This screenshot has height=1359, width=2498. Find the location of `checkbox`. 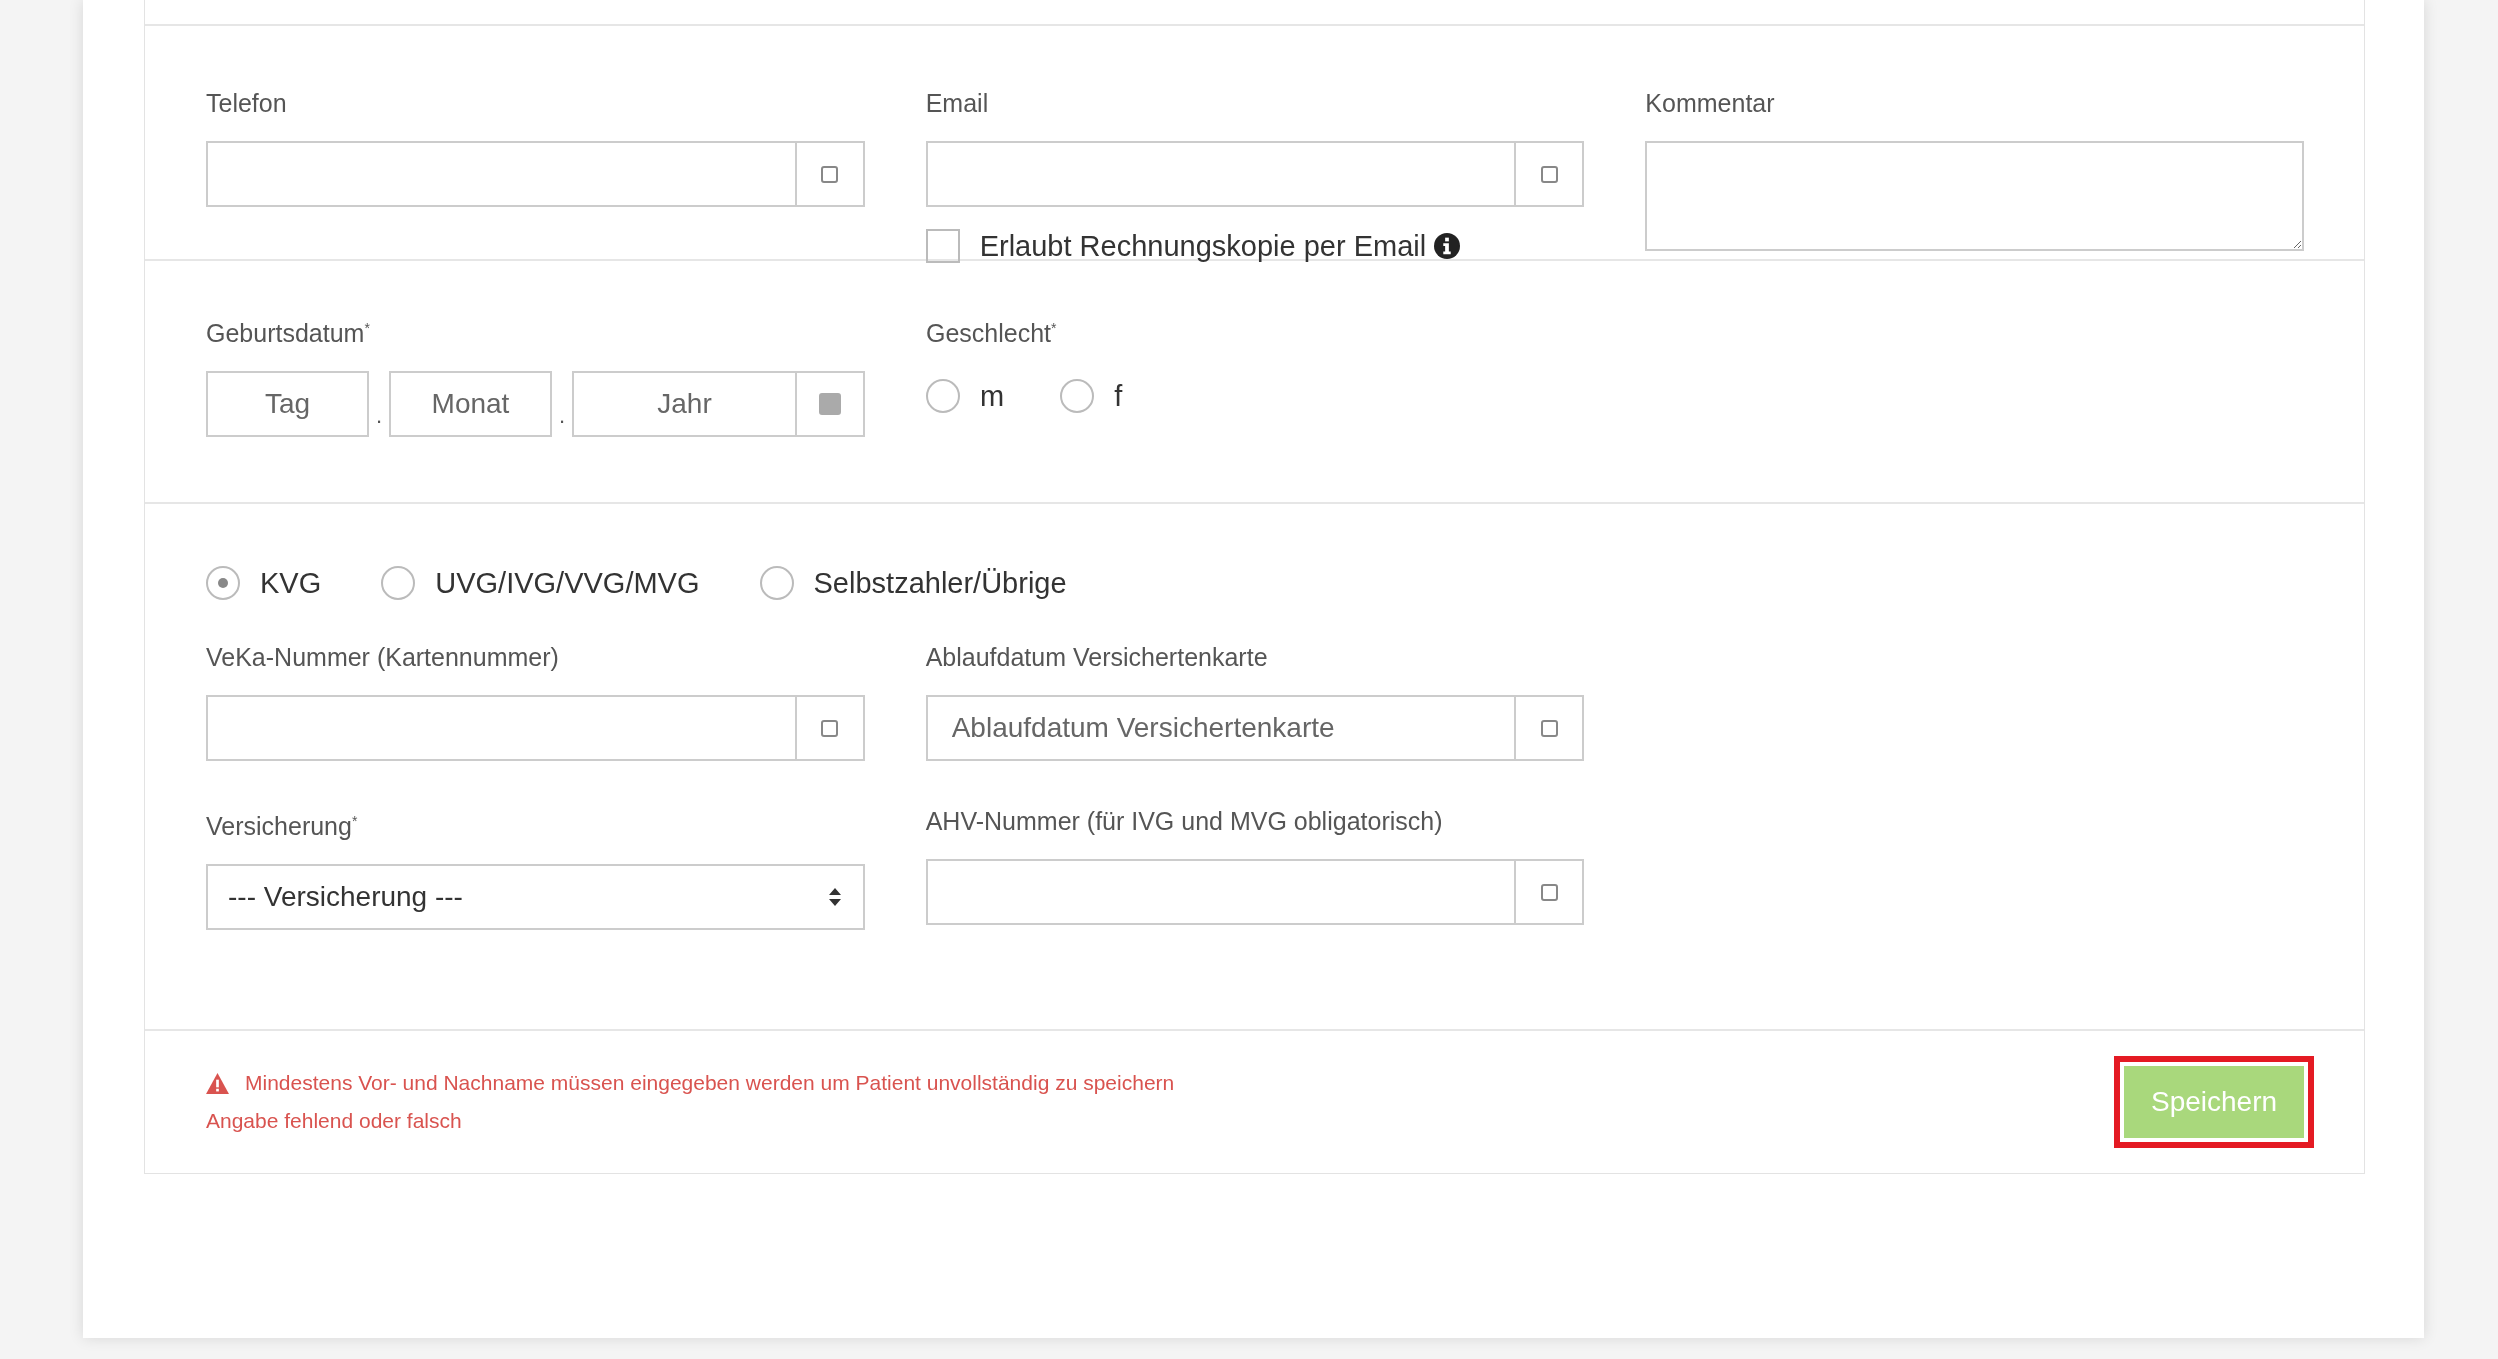

checkbox is located at coordinates (942, 246).